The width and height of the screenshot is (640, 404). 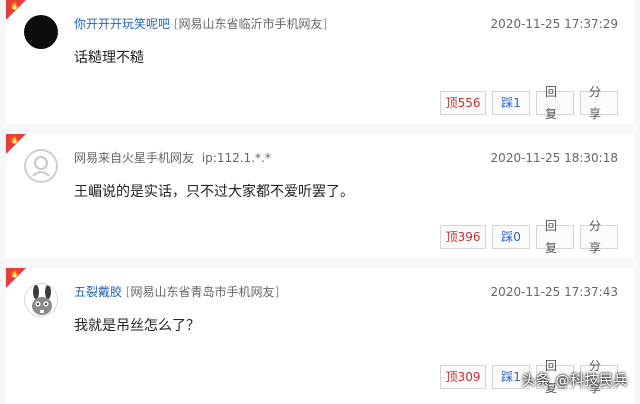 What do you see at coordinates (463, 103) in the screenshot?
I see `upvote-button: 顶 556` at bounding box center [463, 103].